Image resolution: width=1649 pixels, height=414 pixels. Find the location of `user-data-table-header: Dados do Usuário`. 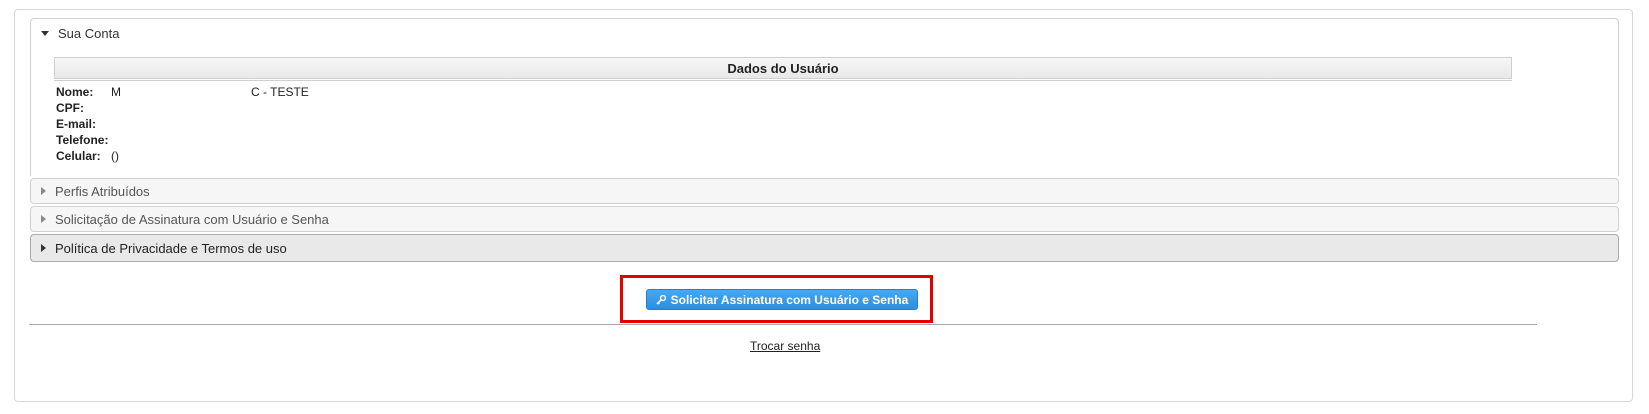

user-data-table-header: Dados do Usuário is located at coordinates (783, 68).